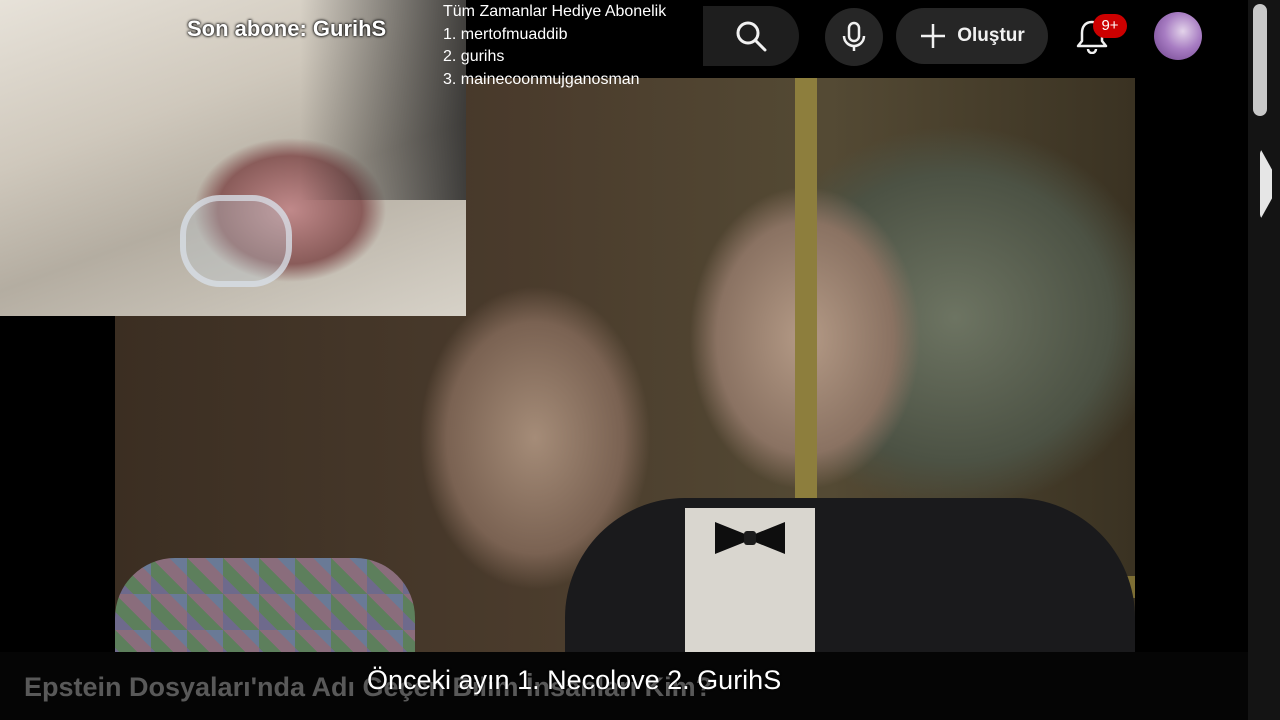  I want to click on notification-badge: 9+, so click(1110, 26).